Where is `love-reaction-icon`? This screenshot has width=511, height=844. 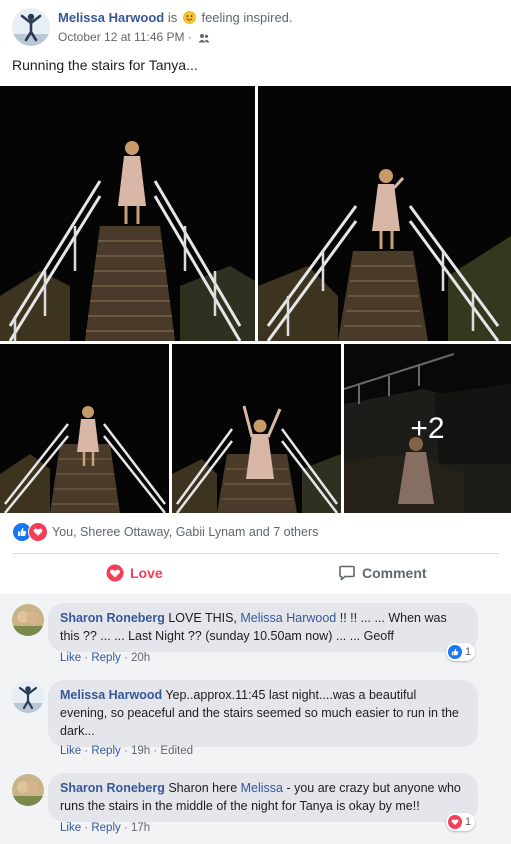 love-reaction-icon is located at coordinates (115, 573).